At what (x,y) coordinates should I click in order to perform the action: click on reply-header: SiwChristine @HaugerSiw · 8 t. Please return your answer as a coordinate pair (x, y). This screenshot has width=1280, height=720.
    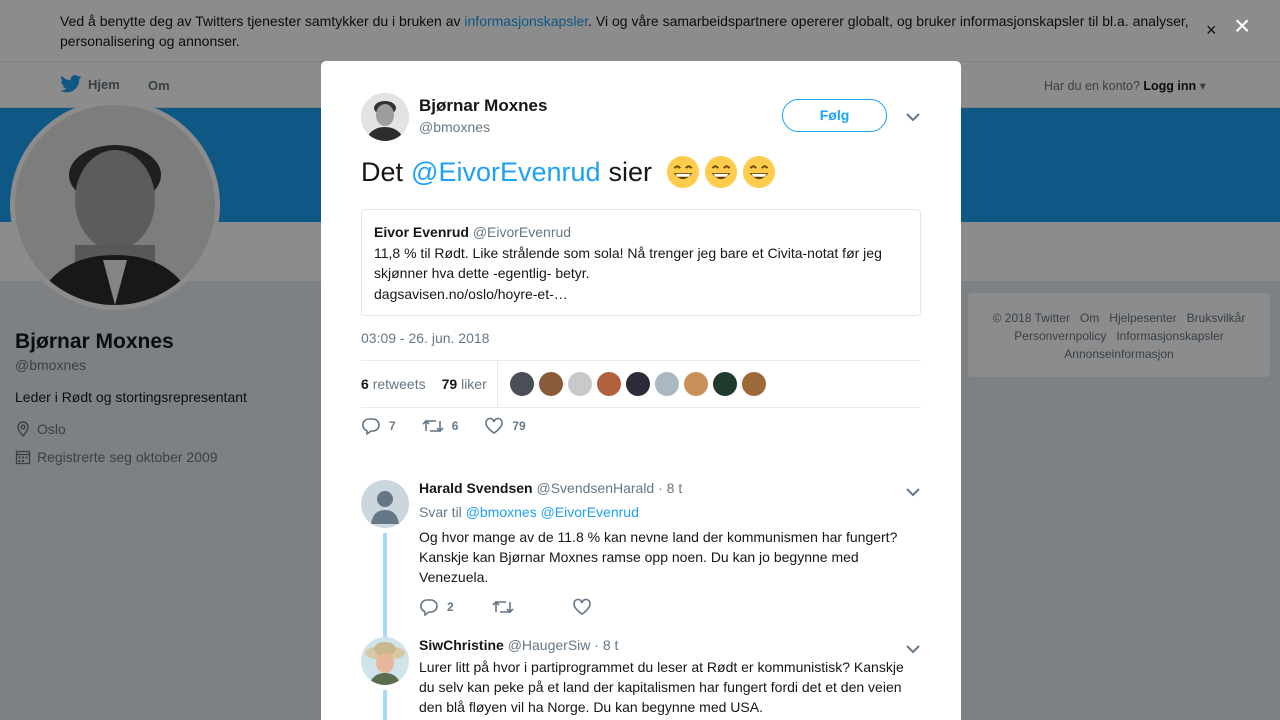
    Looking at the image, I should click on (518, 645).